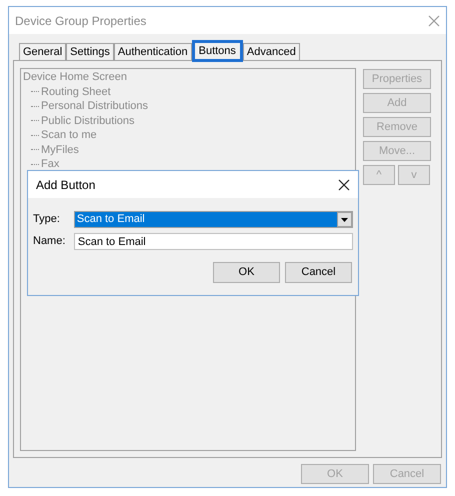  What do you see at coordinates (153, 51) in the screenshot?
I see `tab: Authentication` at bounding box center [153, 51].